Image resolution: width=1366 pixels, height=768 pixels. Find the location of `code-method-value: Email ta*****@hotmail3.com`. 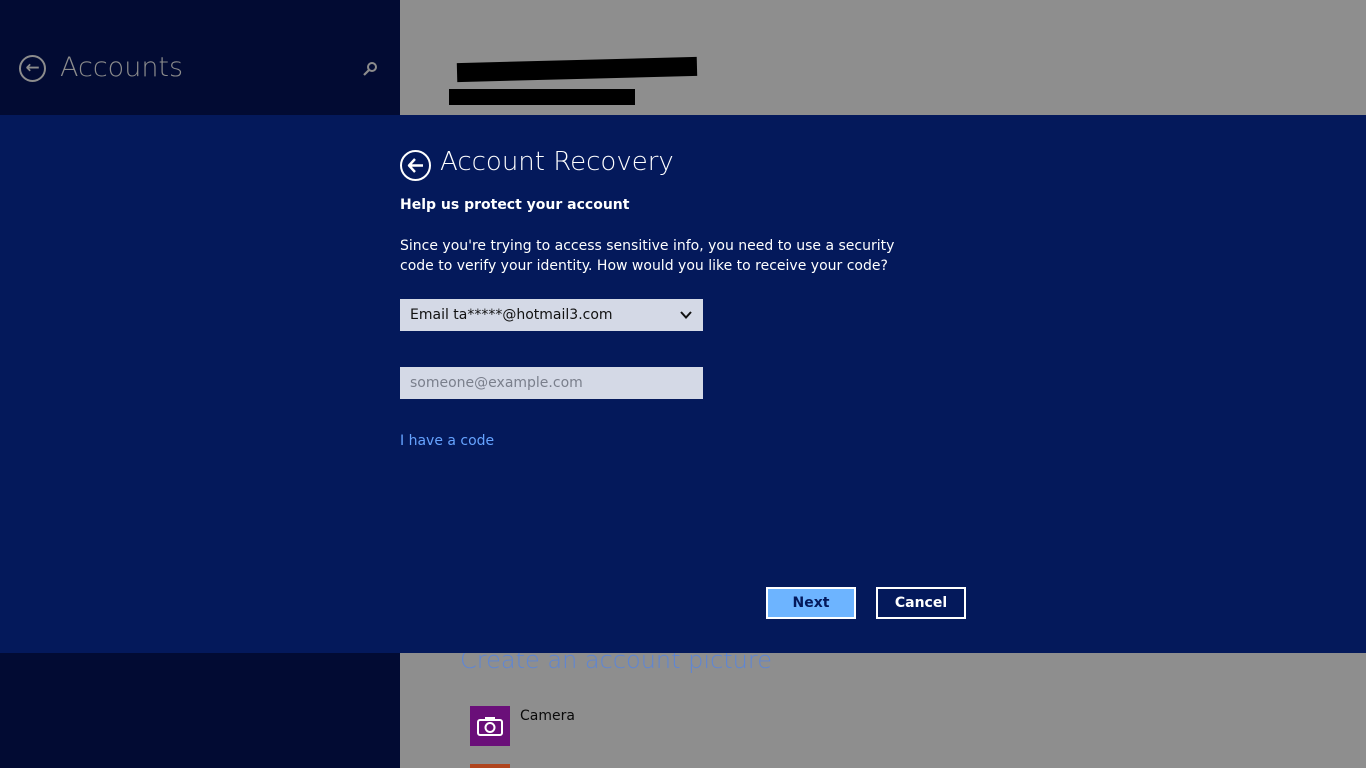

code-method-value: Email ta*****@hotmail3.com is located at coordinates (511, 315).